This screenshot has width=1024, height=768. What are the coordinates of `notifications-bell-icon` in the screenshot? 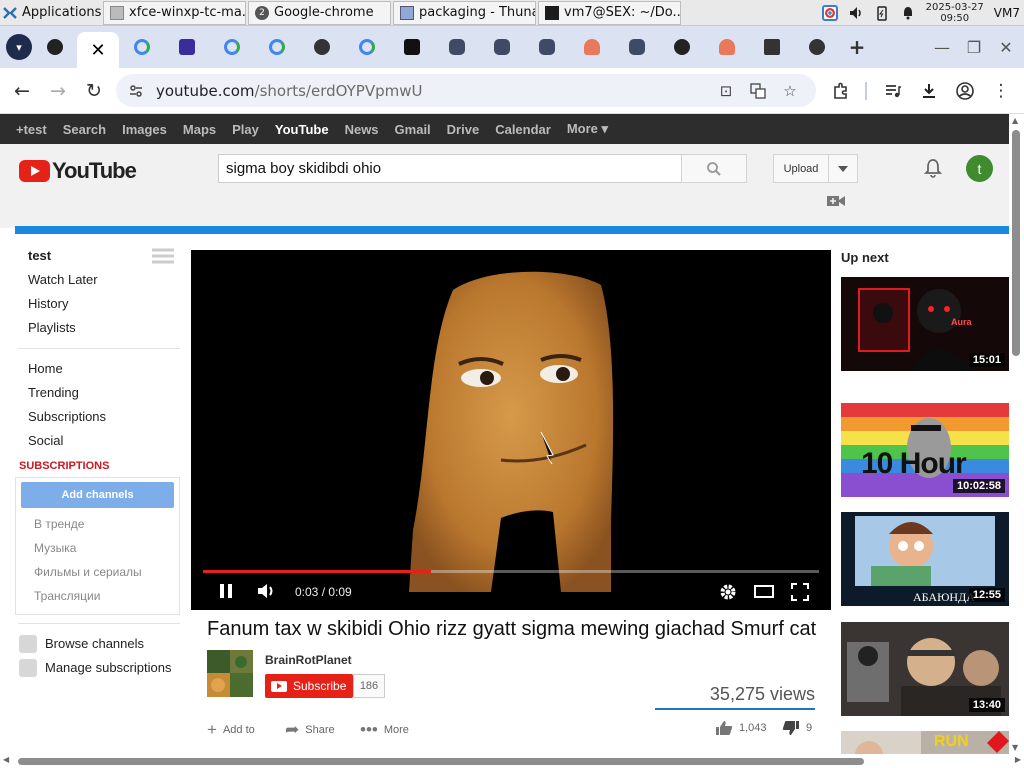 It's located at (933, 170).